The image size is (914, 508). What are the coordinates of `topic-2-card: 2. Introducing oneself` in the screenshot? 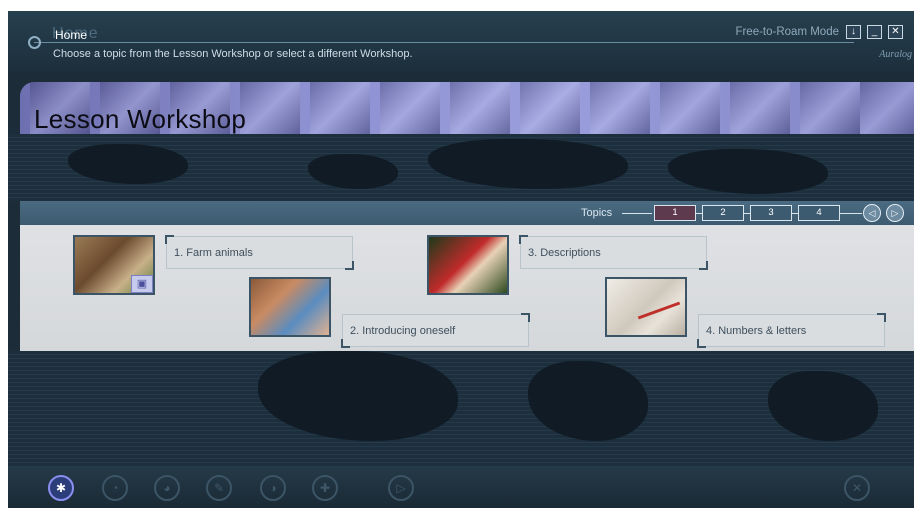 It's located at (435, 330).